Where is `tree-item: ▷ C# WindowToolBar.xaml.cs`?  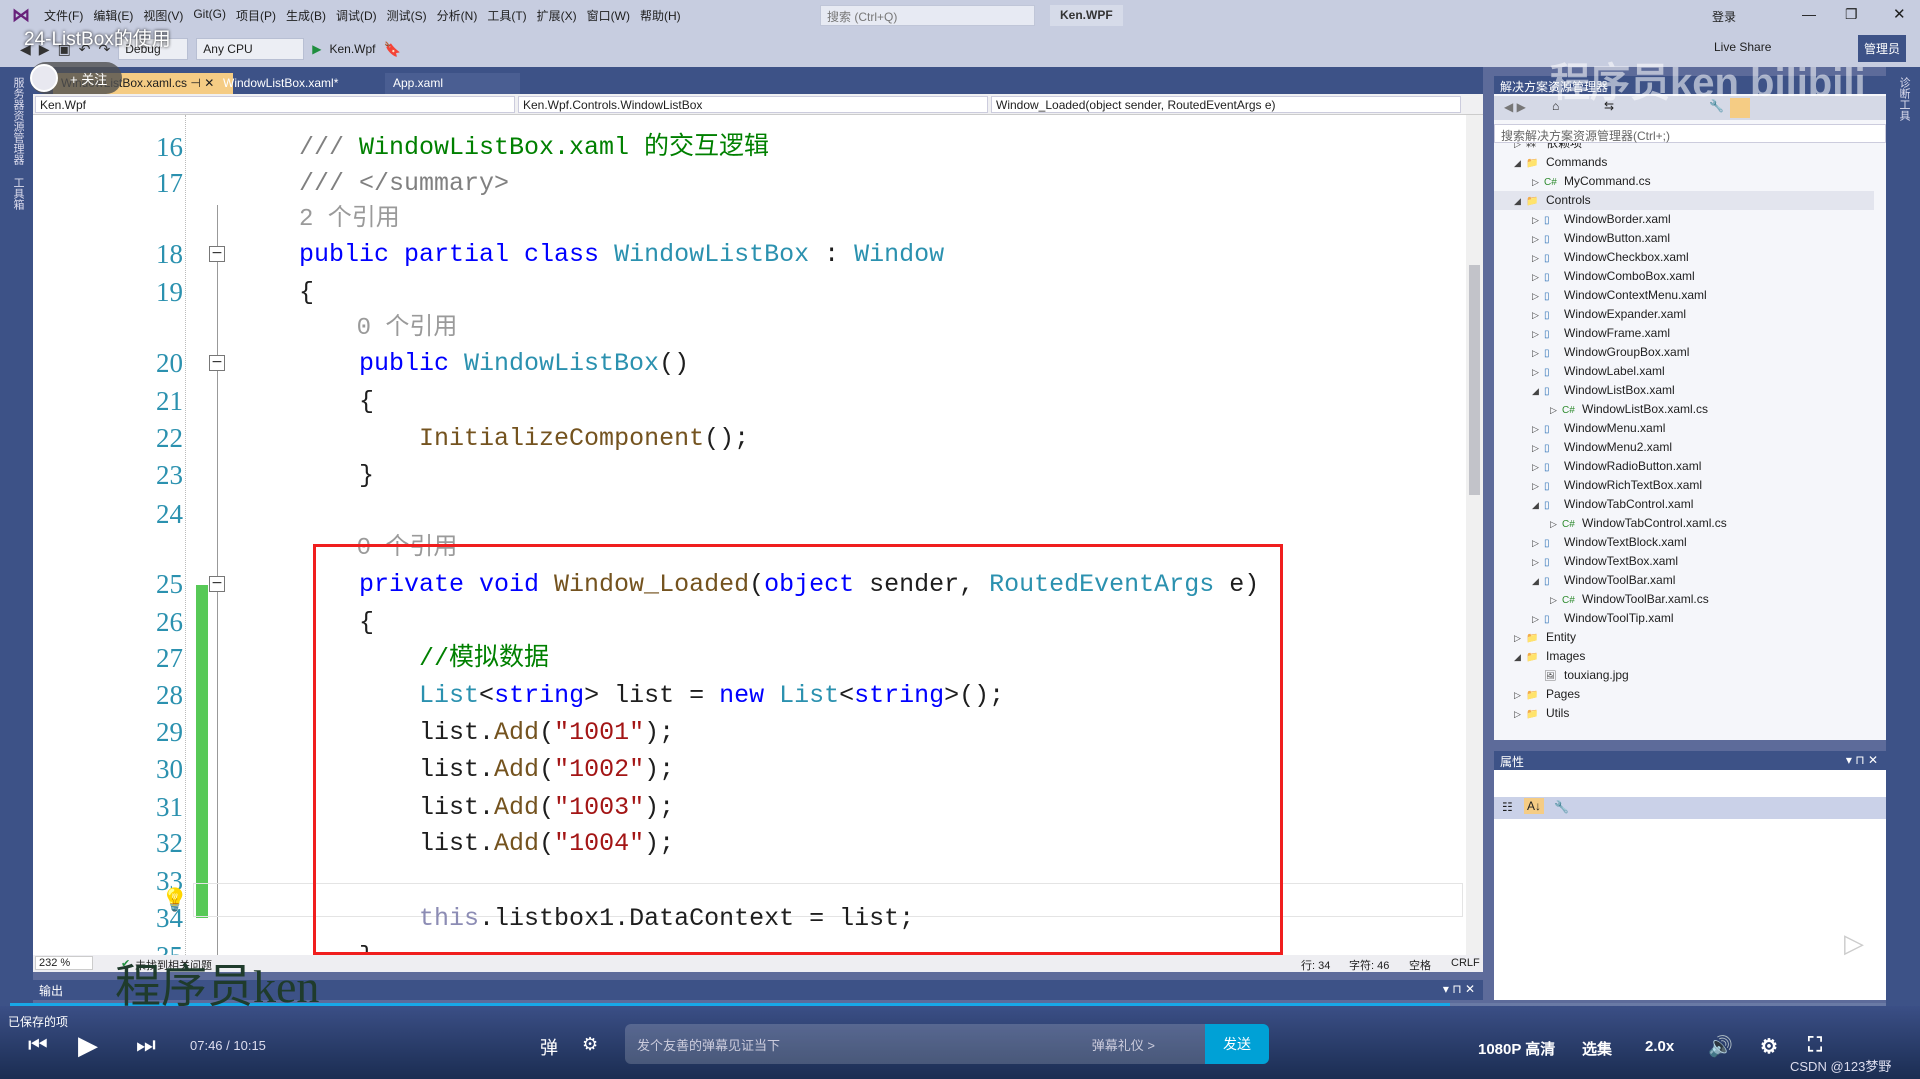
tree-item: ▷ C# WindowToolBar.xaml.cs is located at coordinates (1629, 599).